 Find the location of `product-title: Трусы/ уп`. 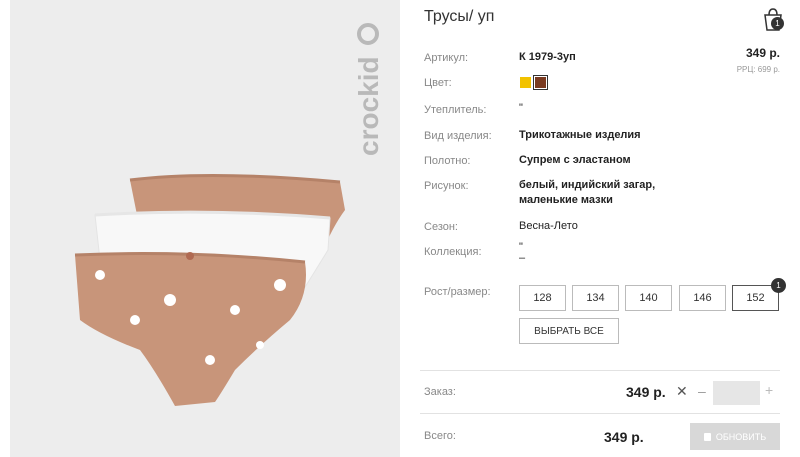

product-title: Трусы/ уп is located at coordinates (459, 16).